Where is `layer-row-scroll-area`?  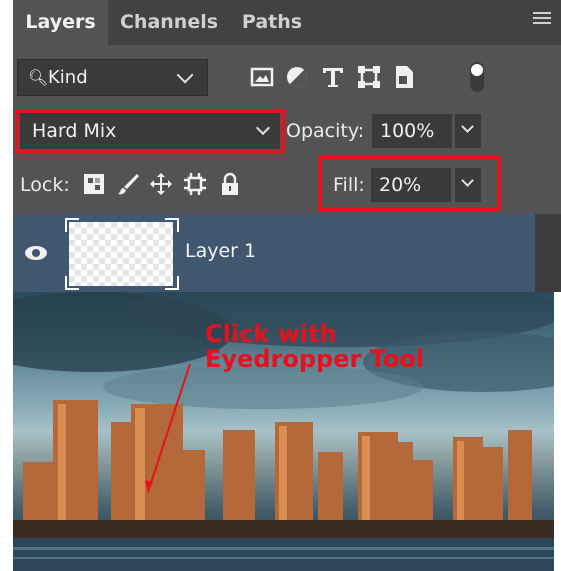
layer-row-scroll-area is located at coordinates (548, 253).